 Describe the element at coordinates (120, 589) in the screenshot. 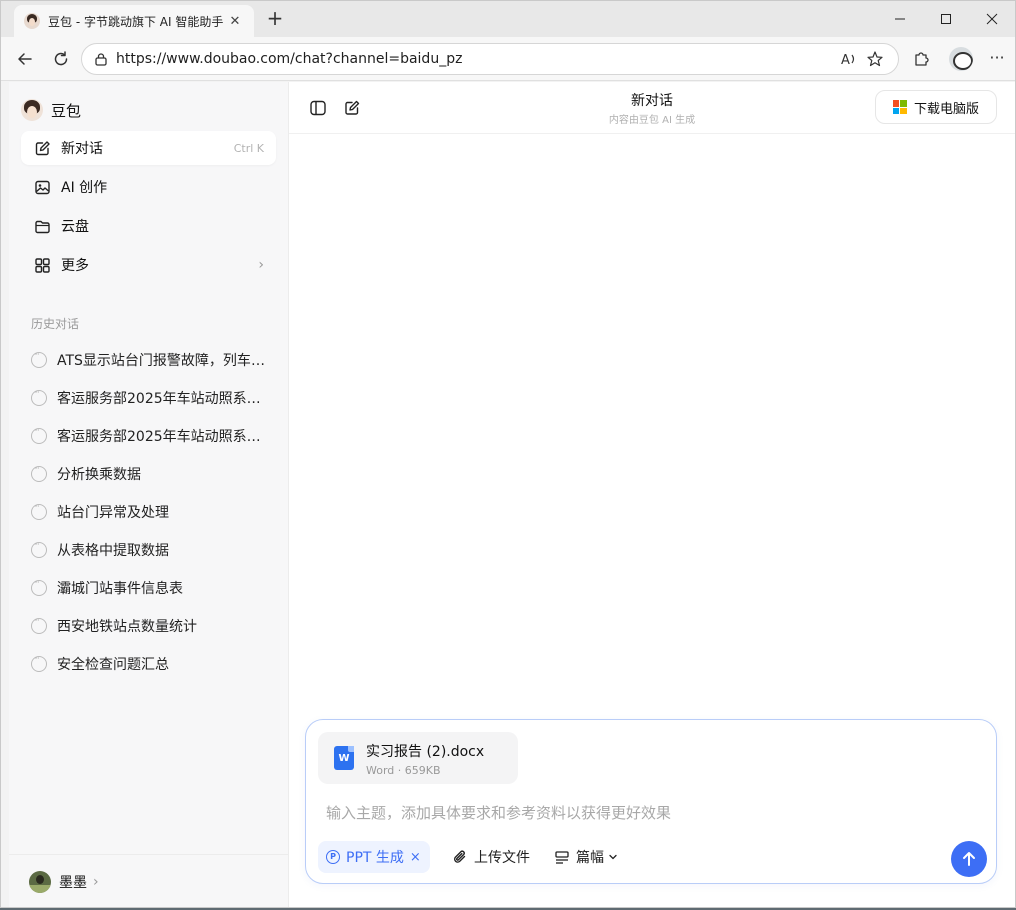

I see `history-item-label: 灞城门站事件信息表` at that location.